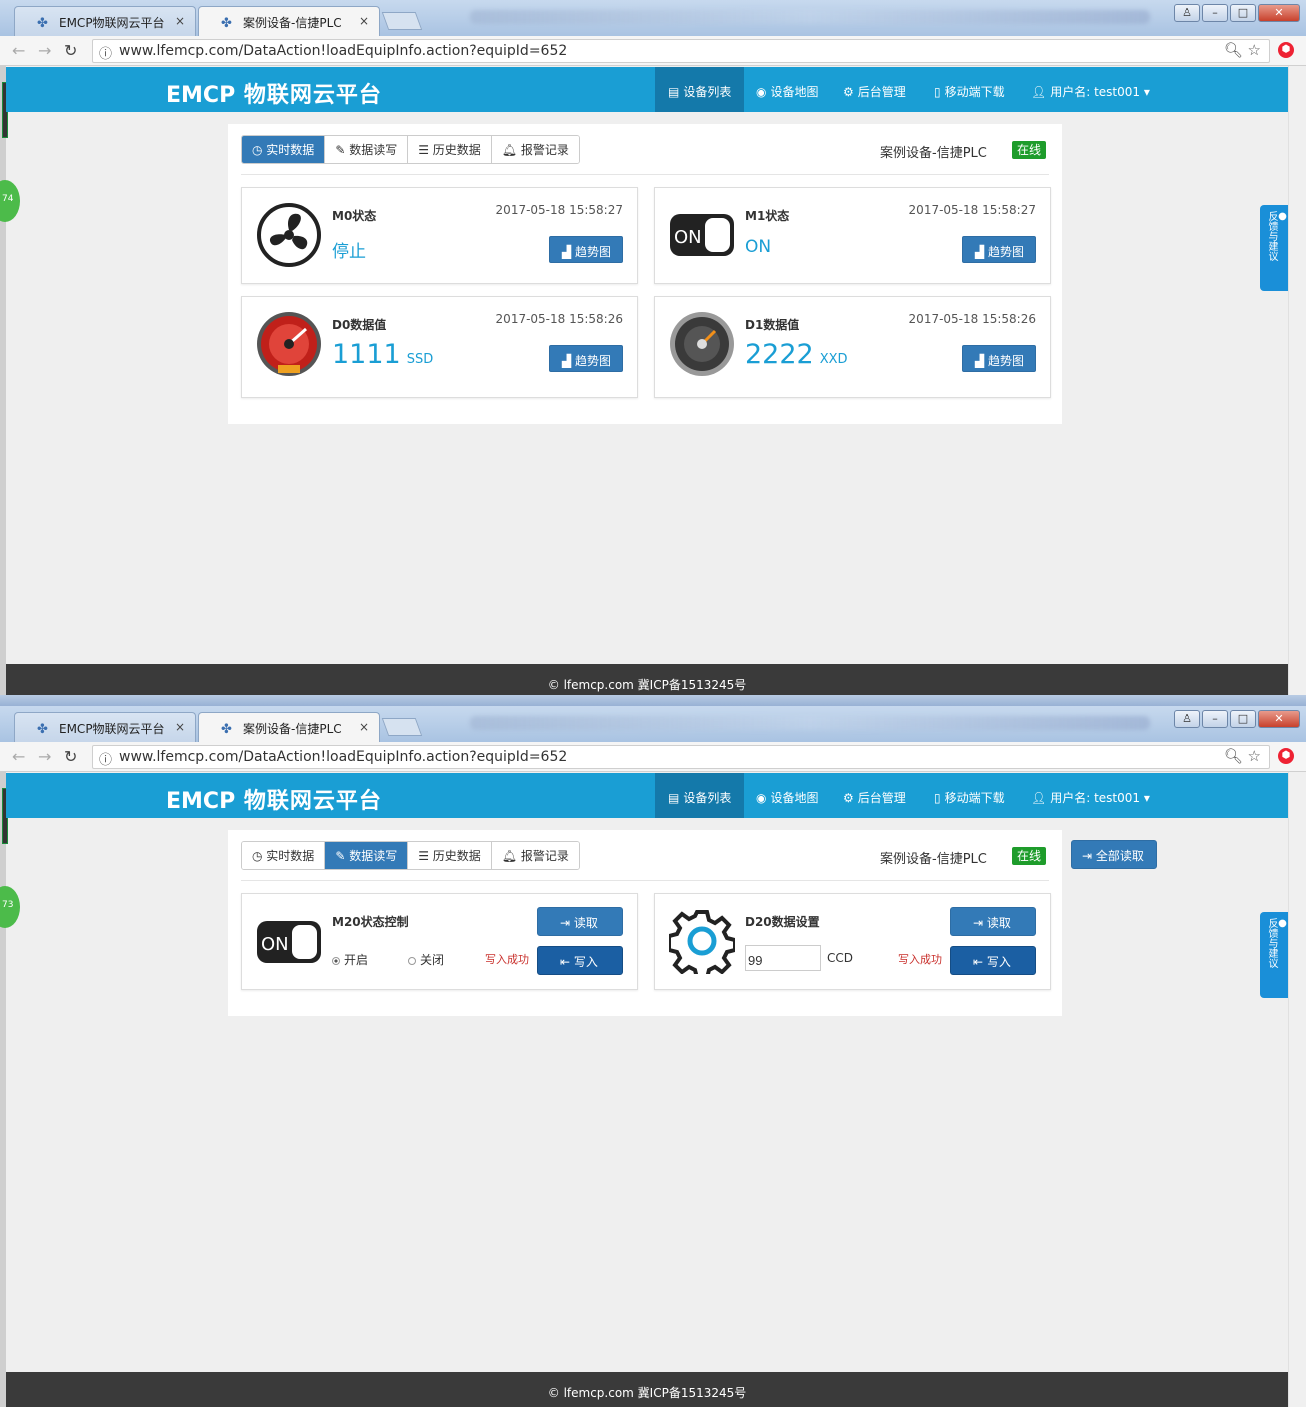 Image resolution: width=1306 pixels, height=1407 pixels. Describe the element at coordinates (840, 958) in the screenshot. I see `unit-label: CCD` at that location.